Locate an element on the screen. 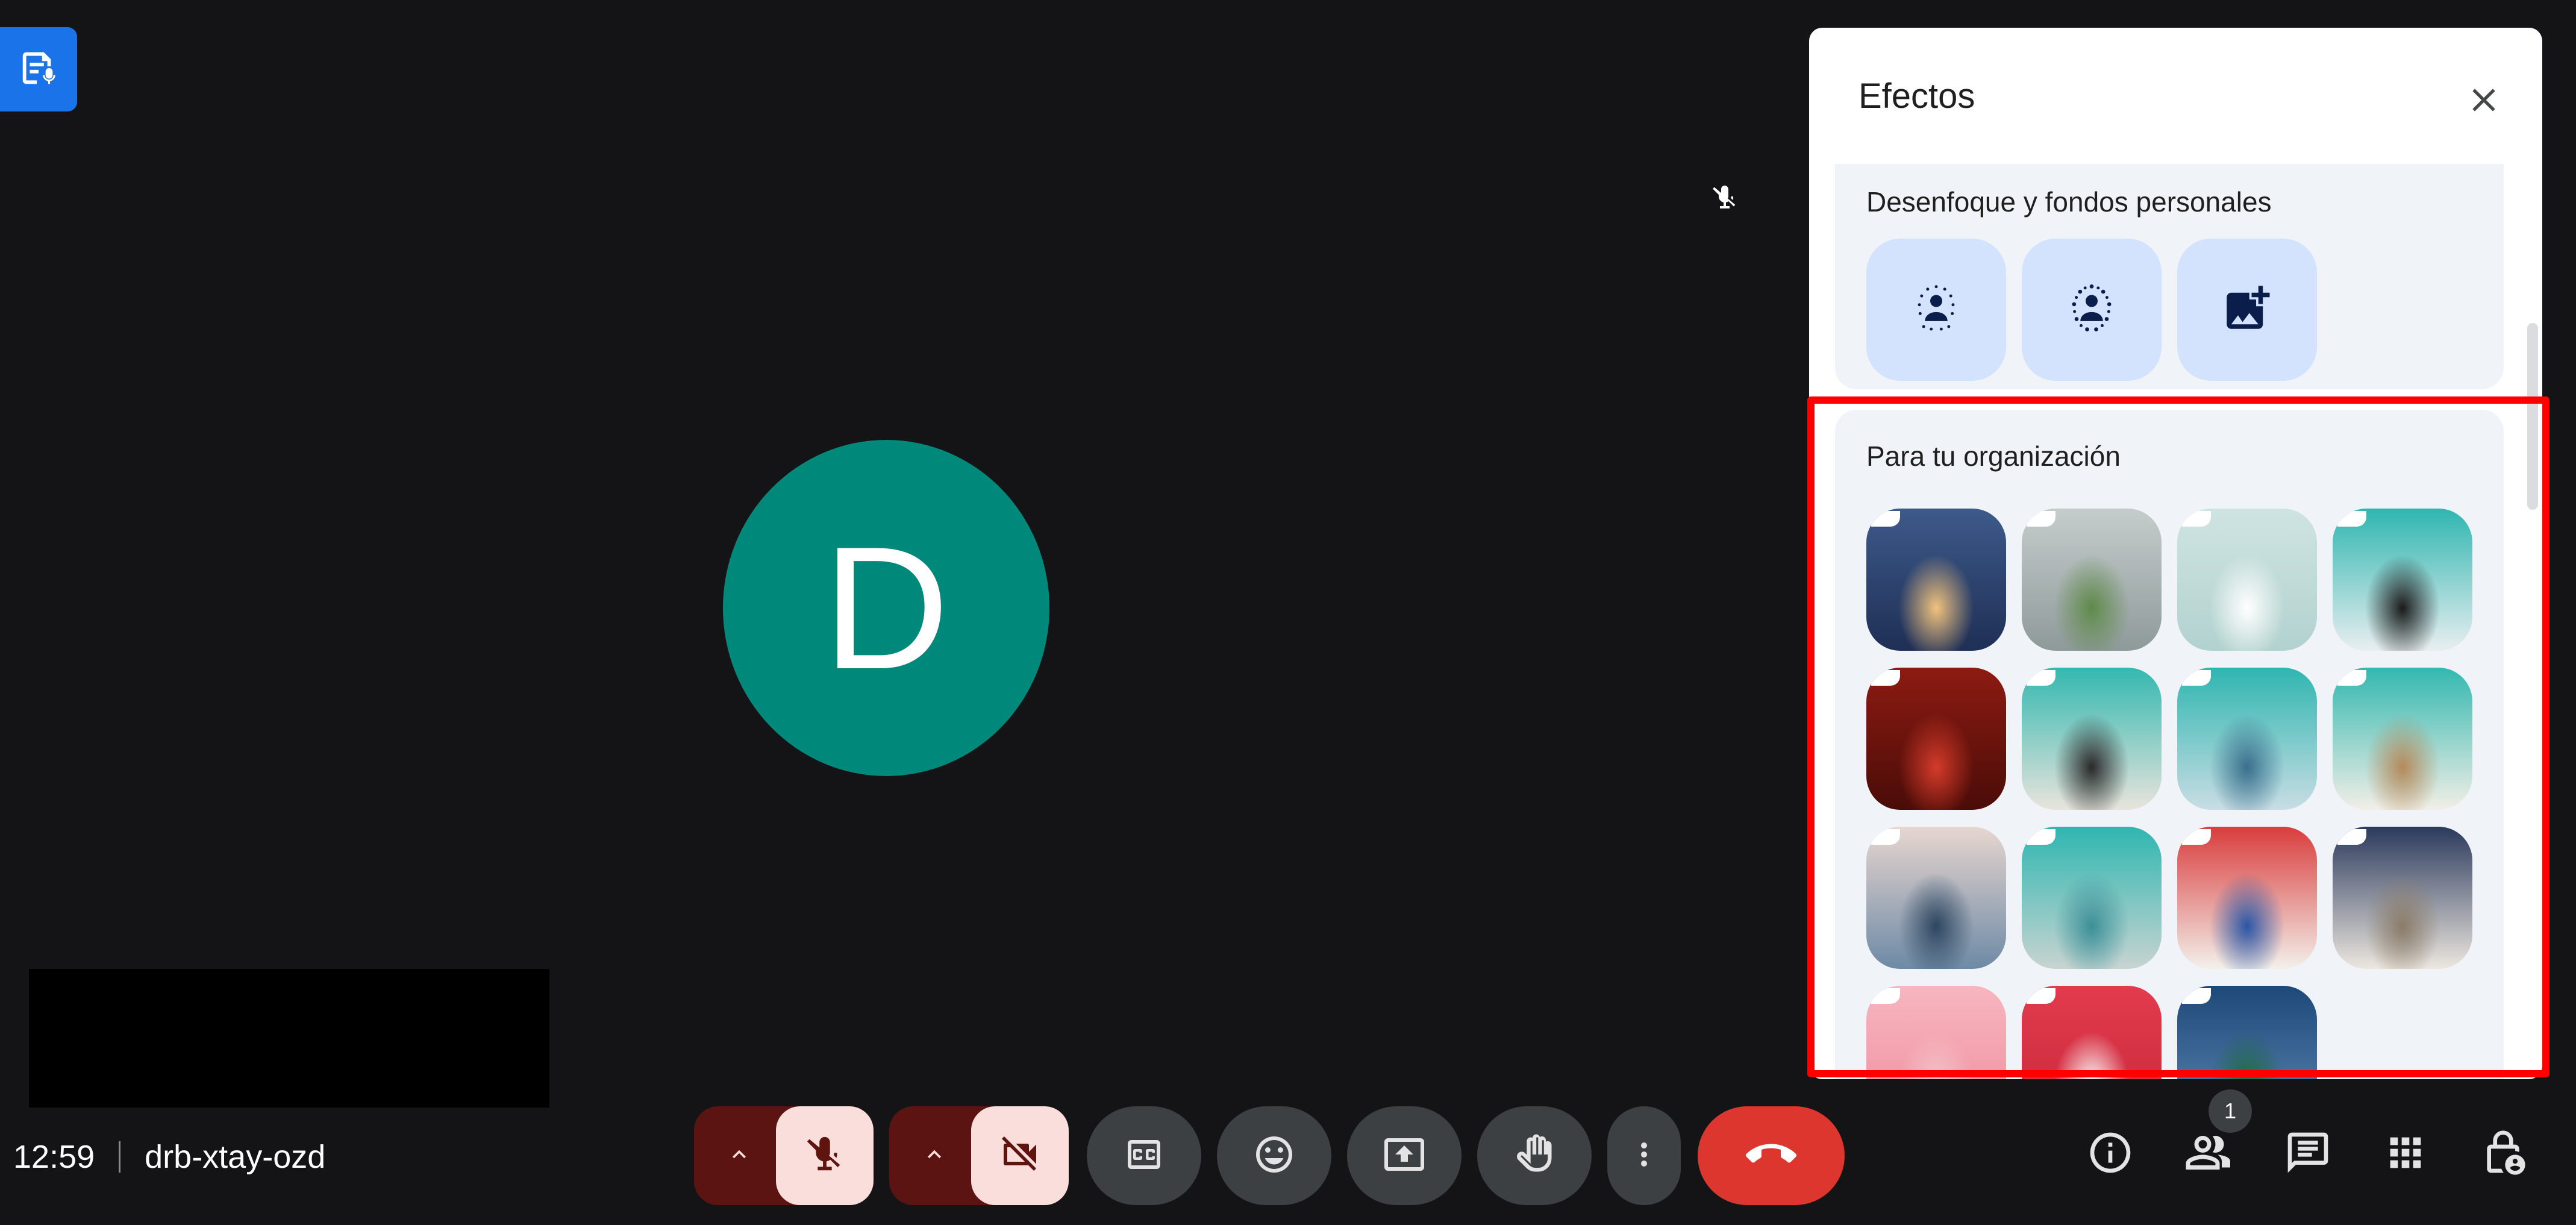 The height and width of the screenshot is (1225, 2576). closed-captions-icon is located at coordinates (1144, 1156).